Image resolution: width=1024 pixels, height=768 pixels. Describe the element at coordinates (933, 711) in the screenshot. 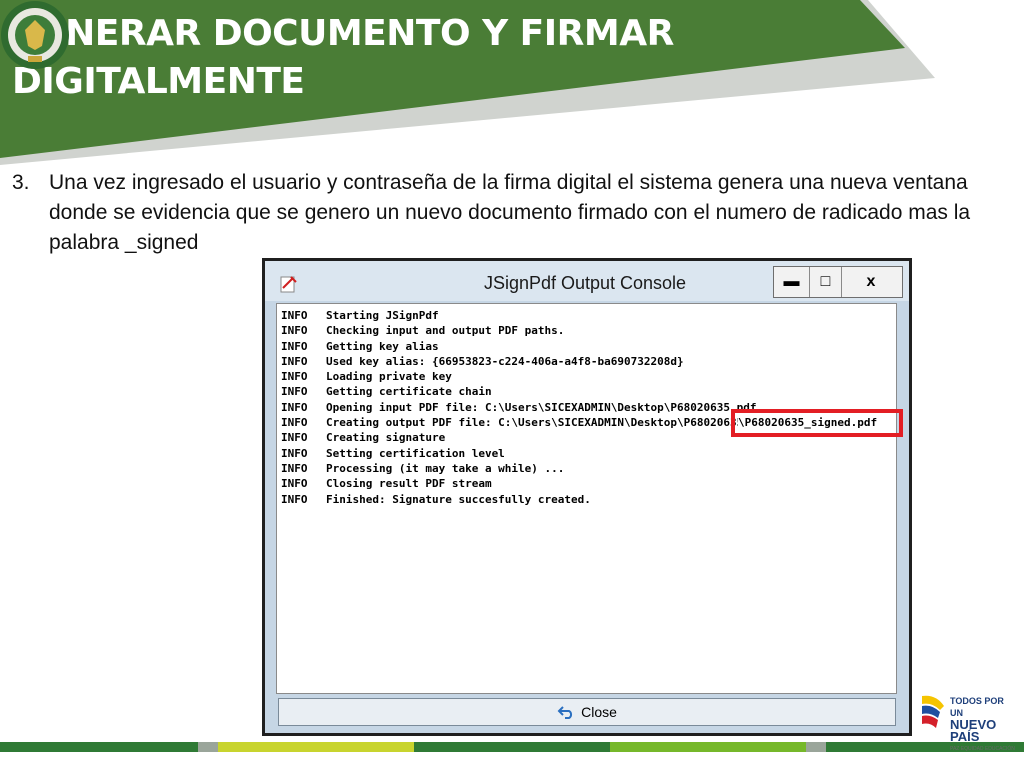

I see `colombia-flag-icon` at that location.